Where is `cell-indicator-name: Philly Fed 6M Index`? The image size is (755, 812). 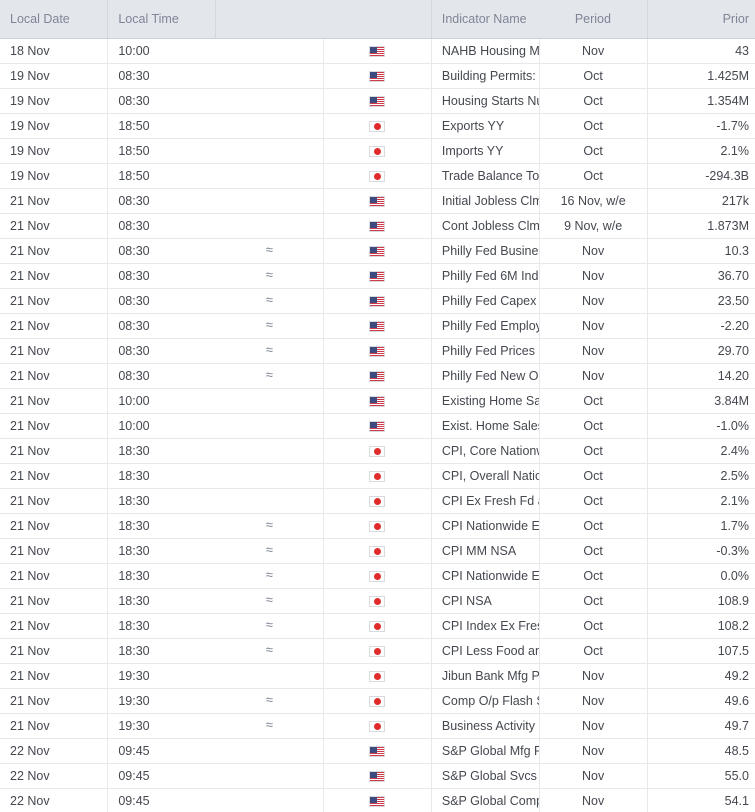 cell-indicator-name: Philly Fed 6M Index is located at coordinates (485, 276).